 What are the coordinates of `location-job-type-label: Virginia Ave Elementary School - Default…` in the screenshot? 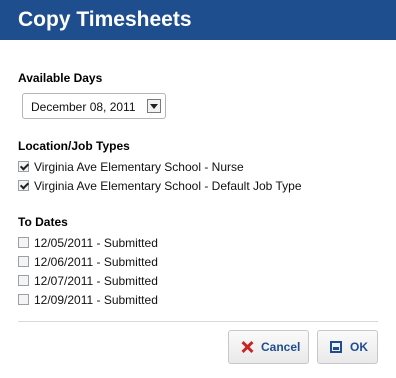 It's located at (168, 185).